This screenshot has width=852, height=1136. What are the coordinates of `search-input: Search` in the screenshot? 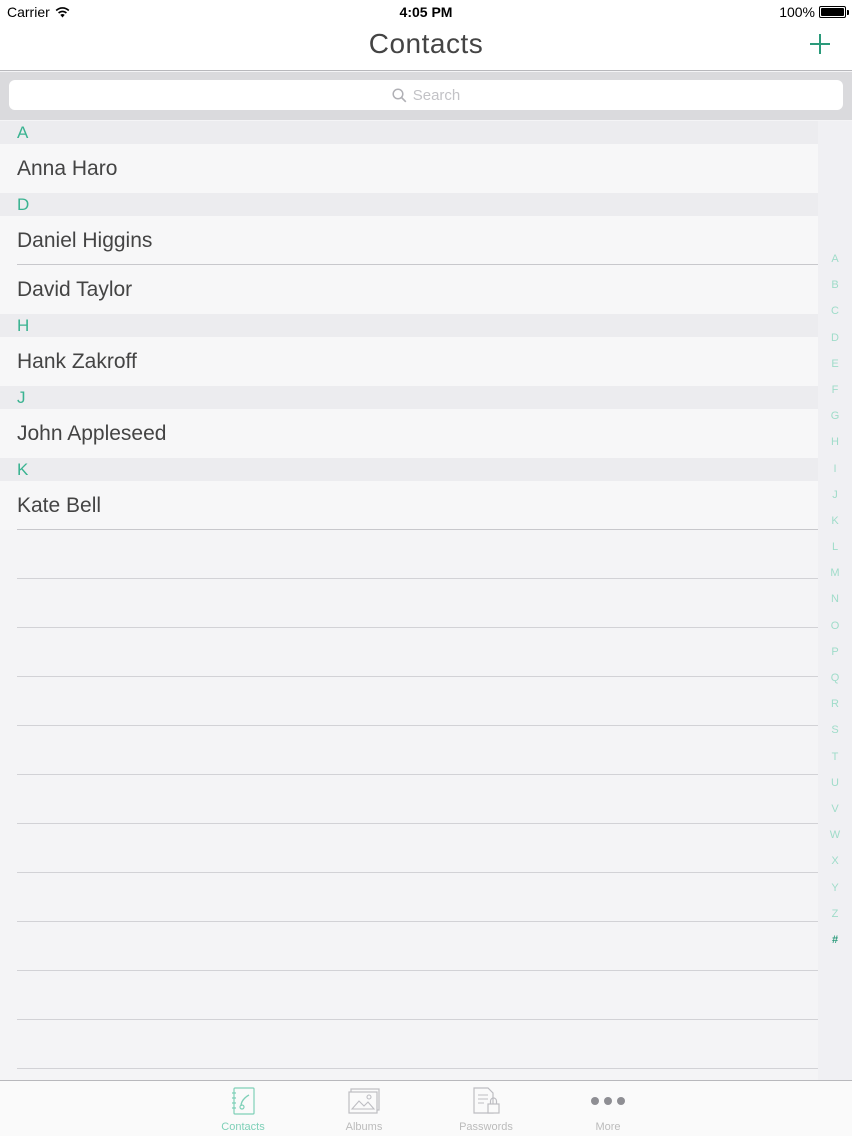 It's located at (426, 95).